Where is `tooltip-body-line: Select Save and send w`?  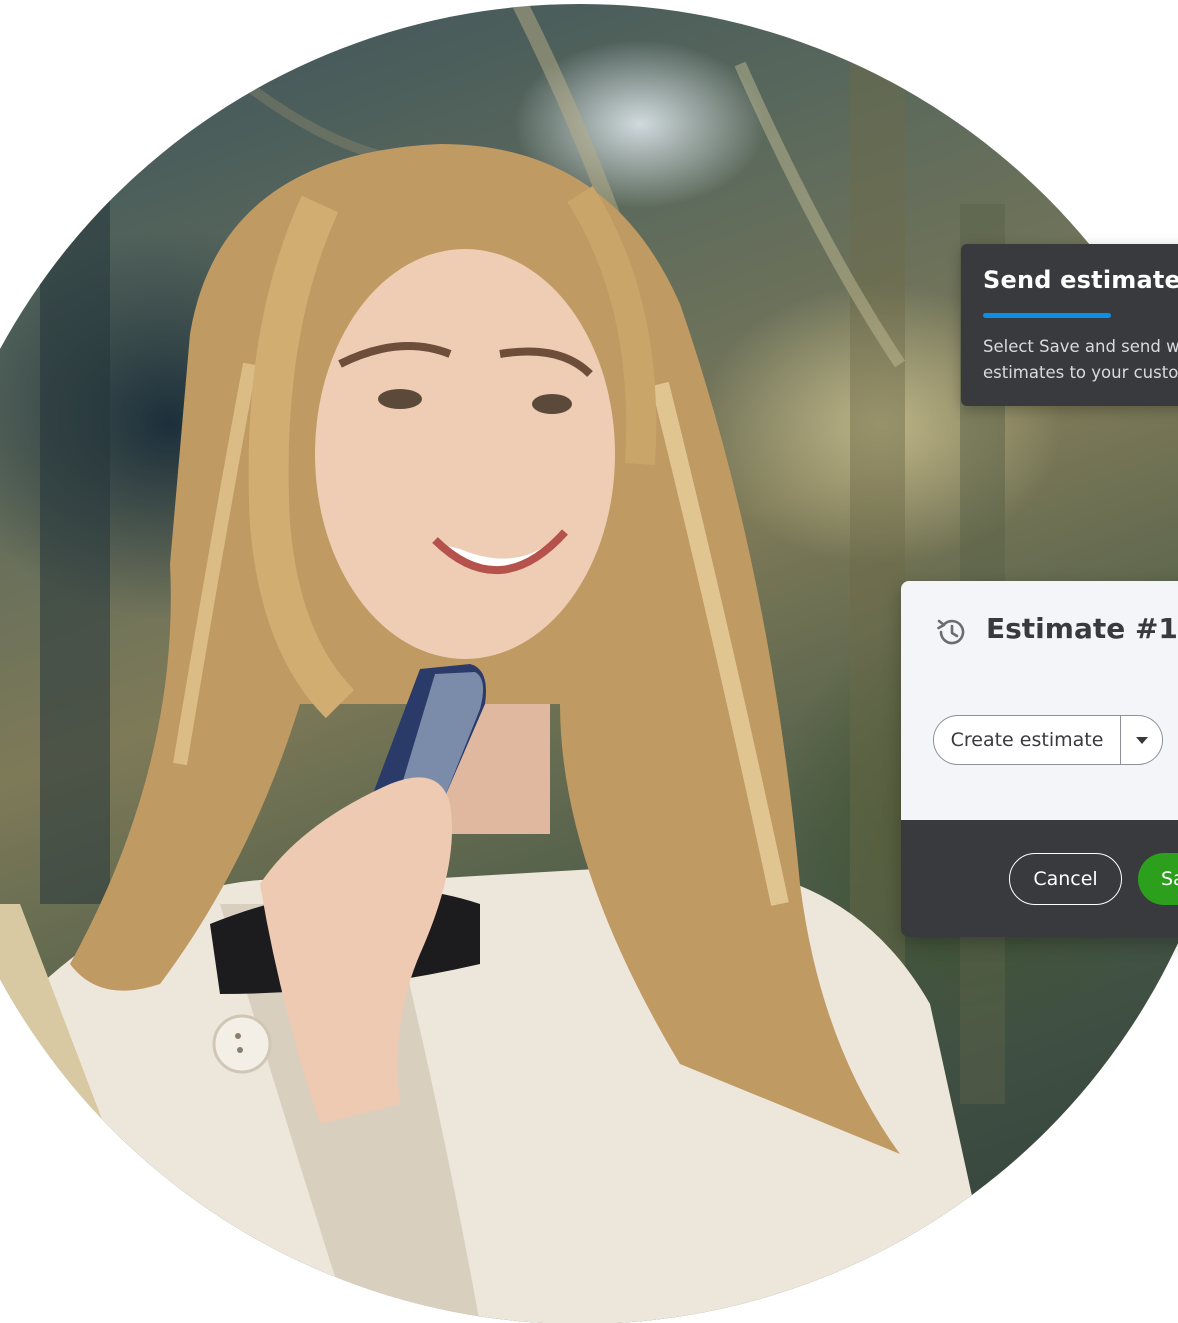
tooltip-body-line: Select Save and send w is located at coordinates (1080, 346).